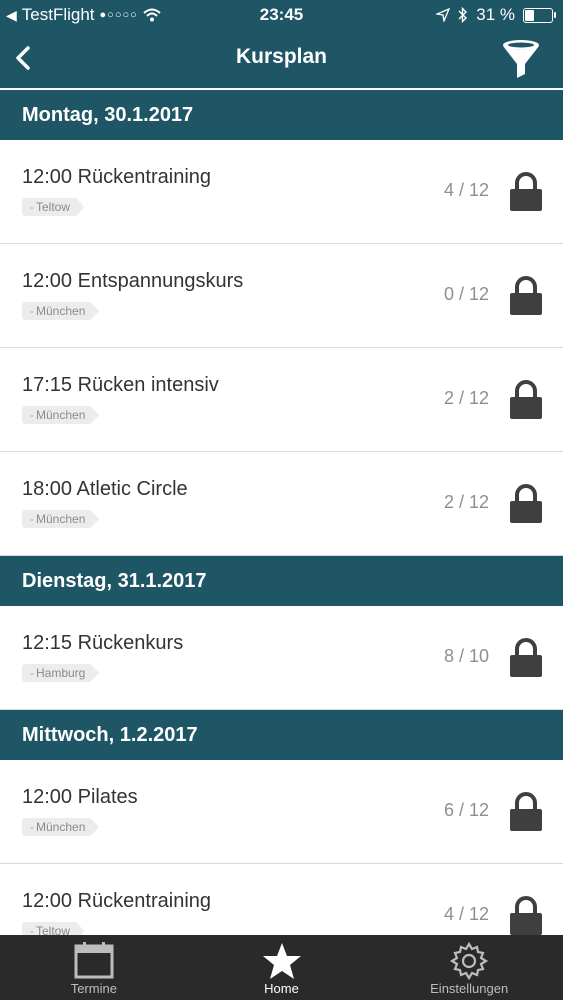  What do you see at coordinates (120, 385) in the screenshot?
I see `course-title: 17:15 Rücken intensiv` at bounding box center [120, 385].